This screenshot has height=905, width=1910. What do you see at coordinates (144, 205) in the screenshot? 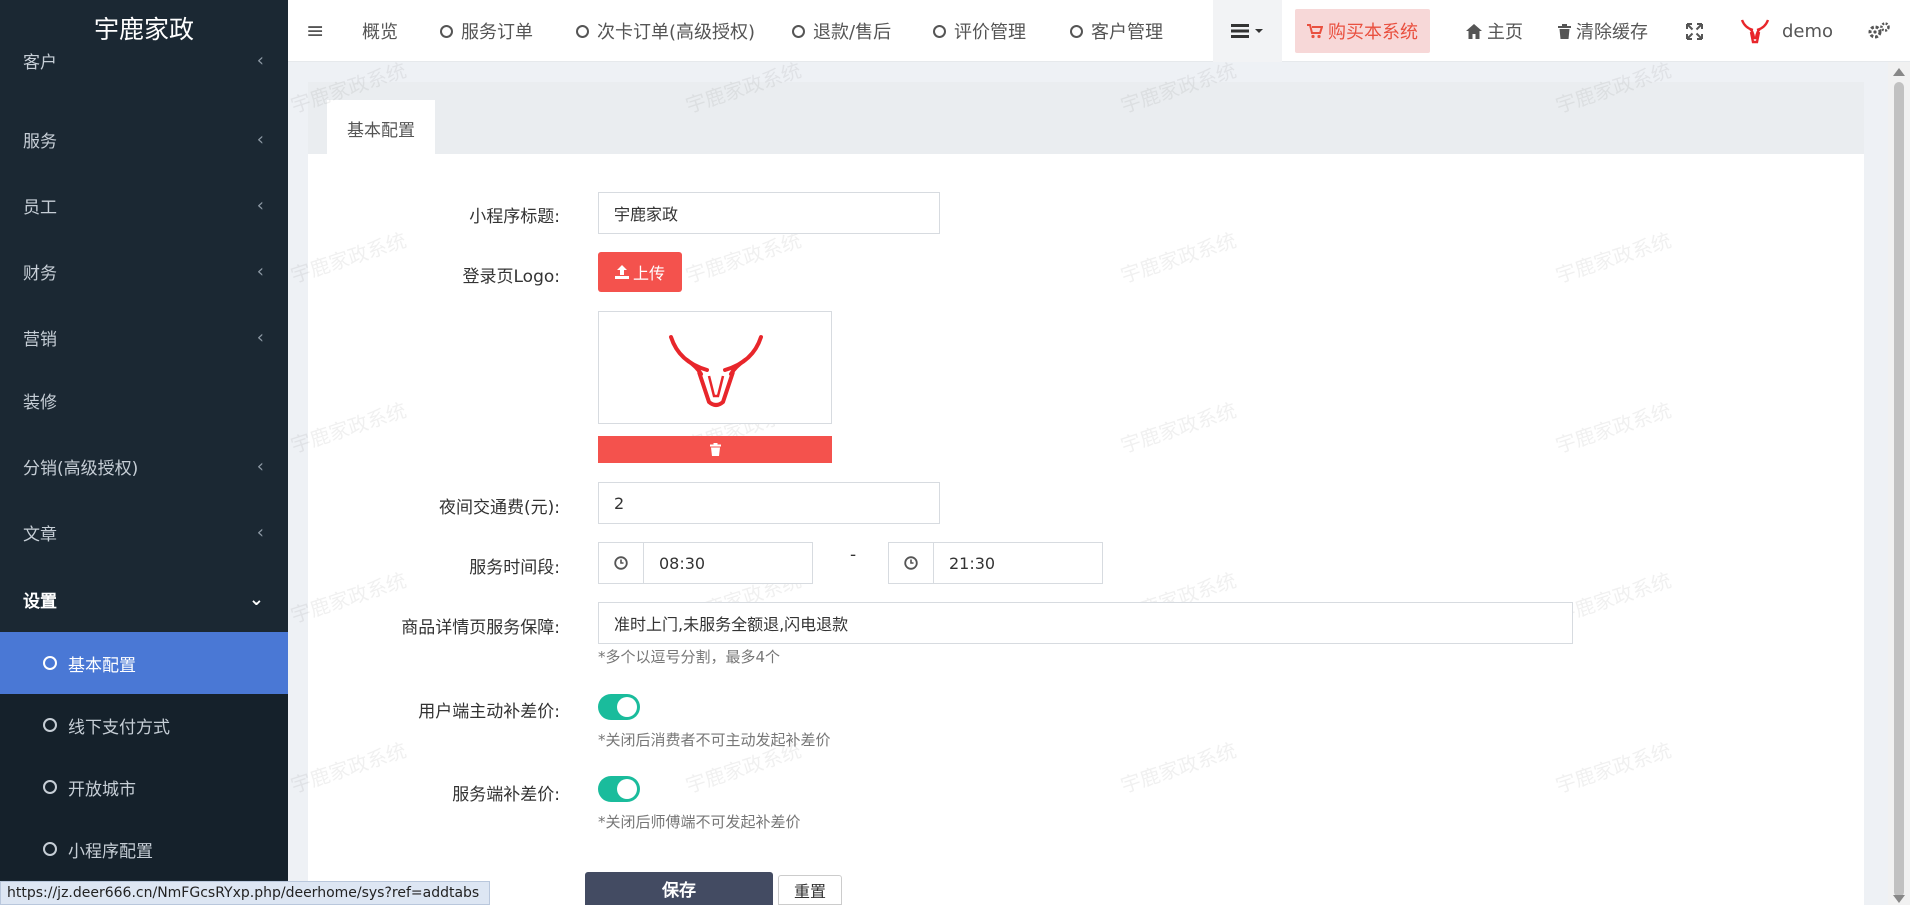
I see `sidebar-item-staff: 员工 ‹` at bounding box center [144, 205].